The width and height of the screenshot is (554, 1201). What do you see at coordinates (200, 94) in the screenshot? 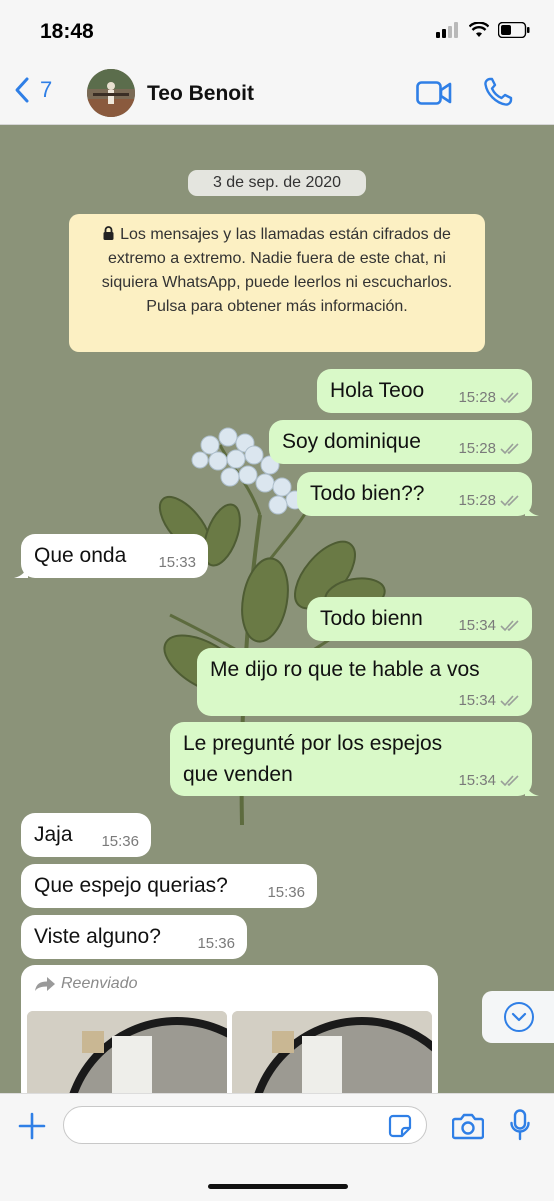
I see `contact-name: Teo Benoit` at bounding box center [200, 94].